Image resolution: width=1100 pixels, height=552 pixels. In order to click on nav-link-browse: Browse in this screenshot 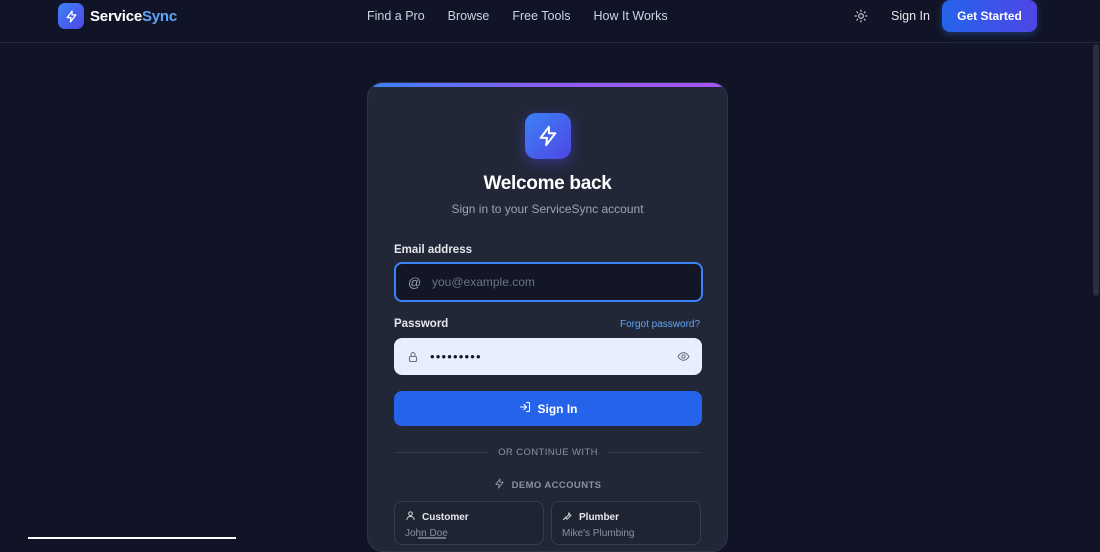, I will do `click(469, 16)`.